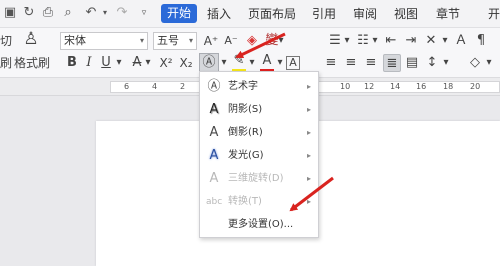  What do you see at coordinates (239, 63) in the screenshot?
I see `highlight-icon: ✎` at bounding box center [239, 63].